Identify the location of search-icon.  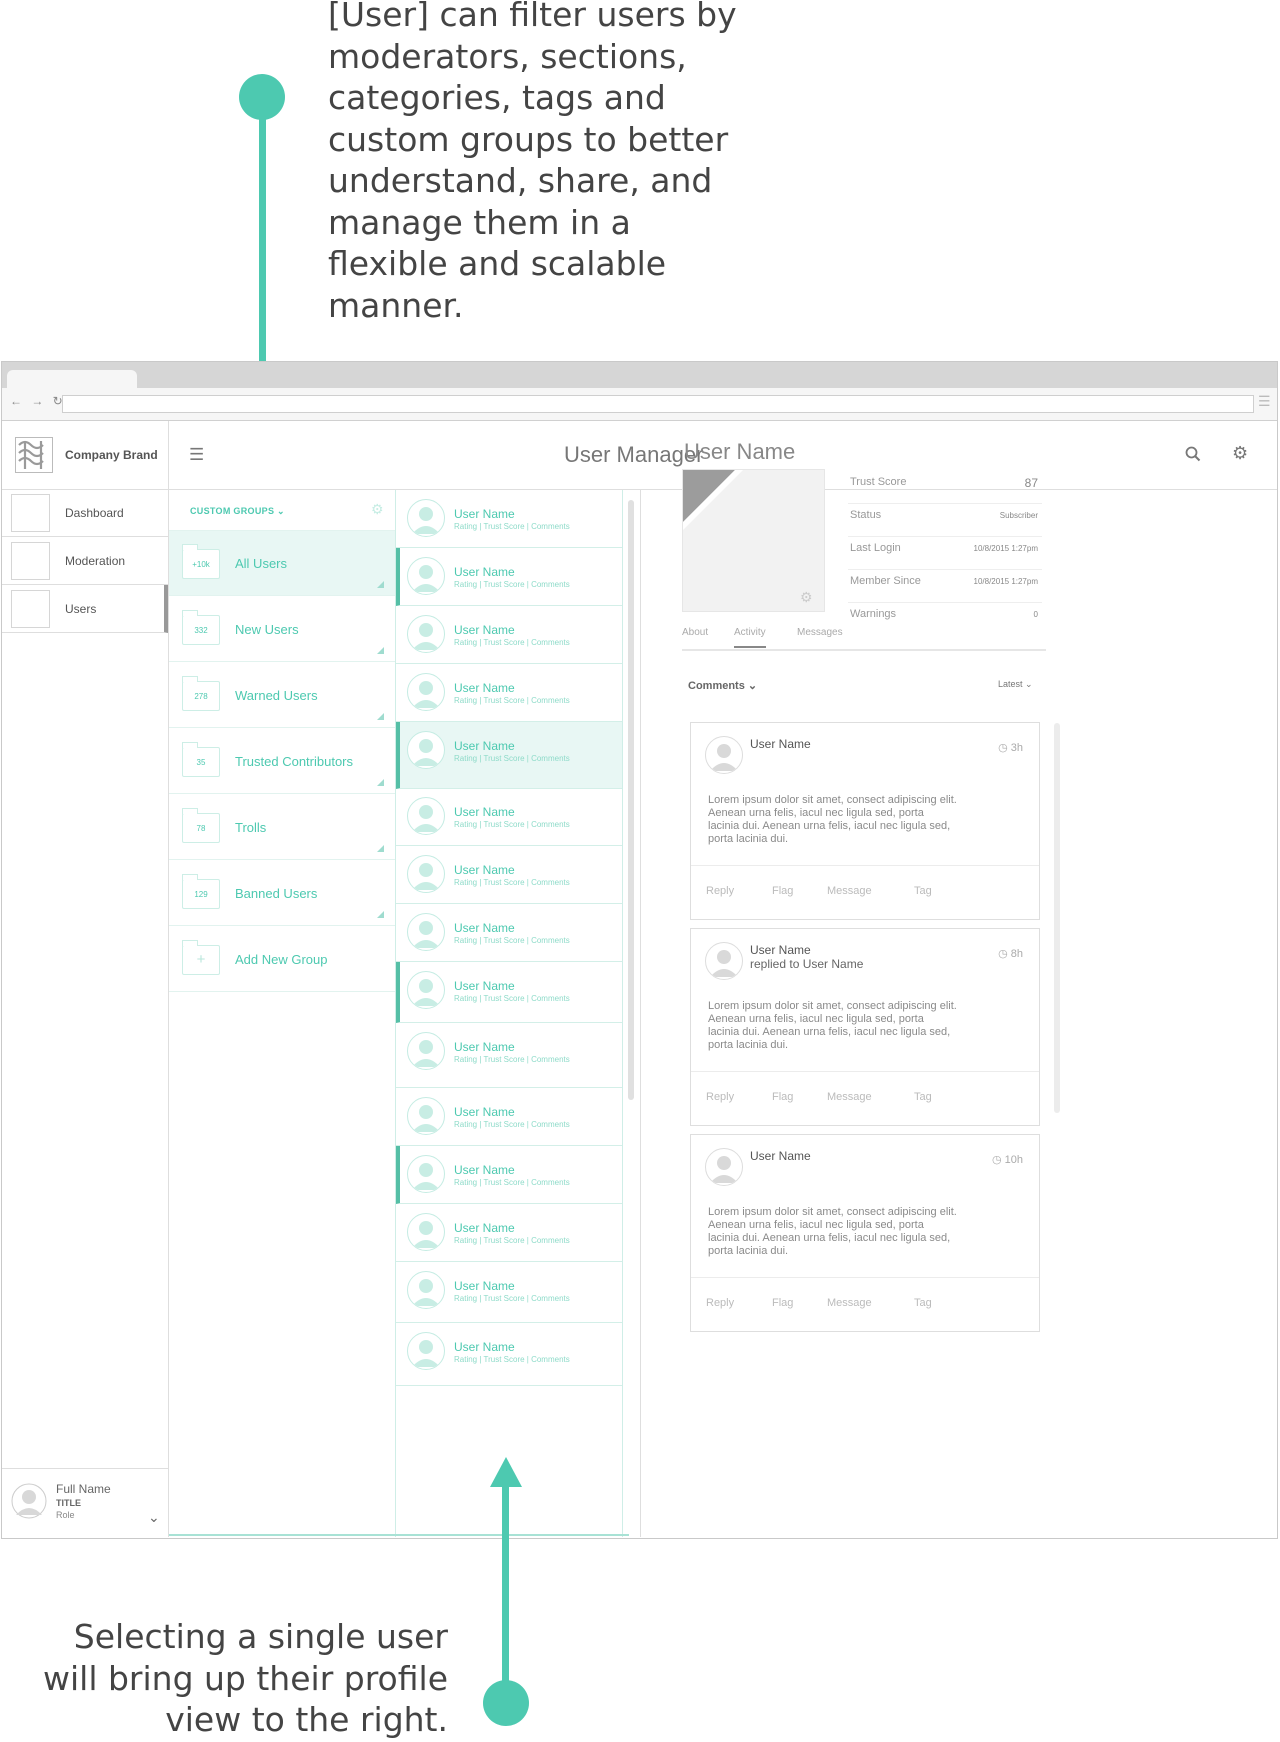
(1193, 454).